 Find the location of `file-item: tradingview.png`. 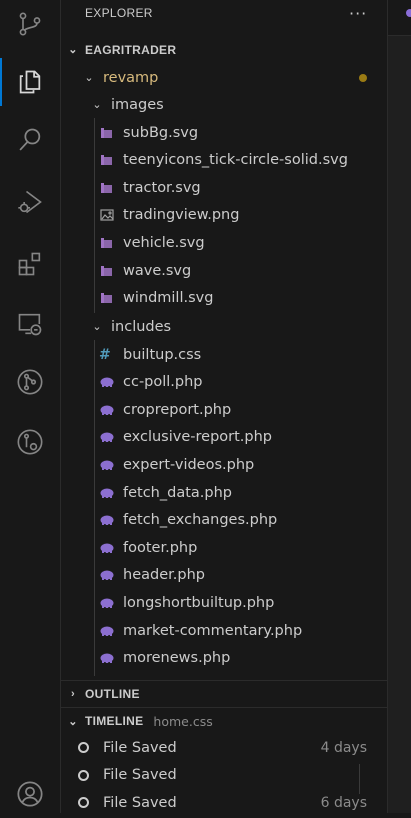

file-item: tradingview.png is located at coordinates (224, 215).